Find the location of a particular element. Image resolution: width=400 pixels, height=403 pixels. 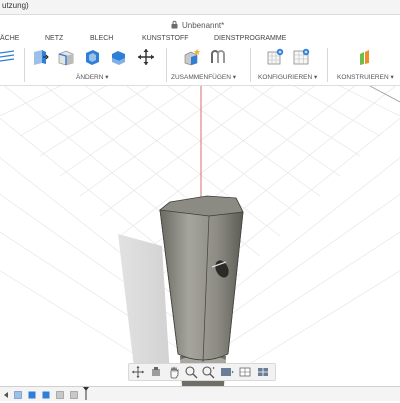

timeline-step-back-icon is located at coordinates (6, 394).